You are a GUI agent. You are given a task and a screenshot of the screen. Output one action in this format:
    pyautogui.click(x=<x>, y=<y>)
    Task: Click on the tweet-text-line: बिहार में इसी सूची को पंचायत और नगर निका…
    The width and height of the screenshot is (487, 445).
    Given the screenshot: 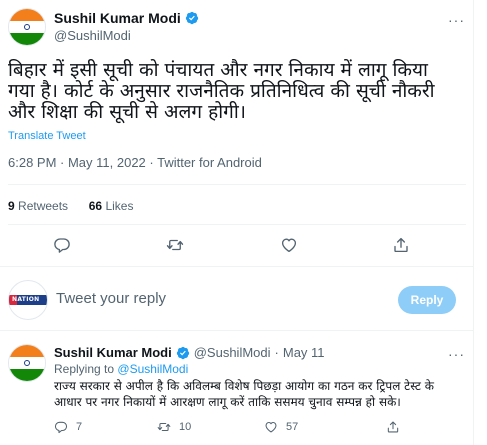 What is the action you would take?
    pyautogui.click(x=218, y=70)
    